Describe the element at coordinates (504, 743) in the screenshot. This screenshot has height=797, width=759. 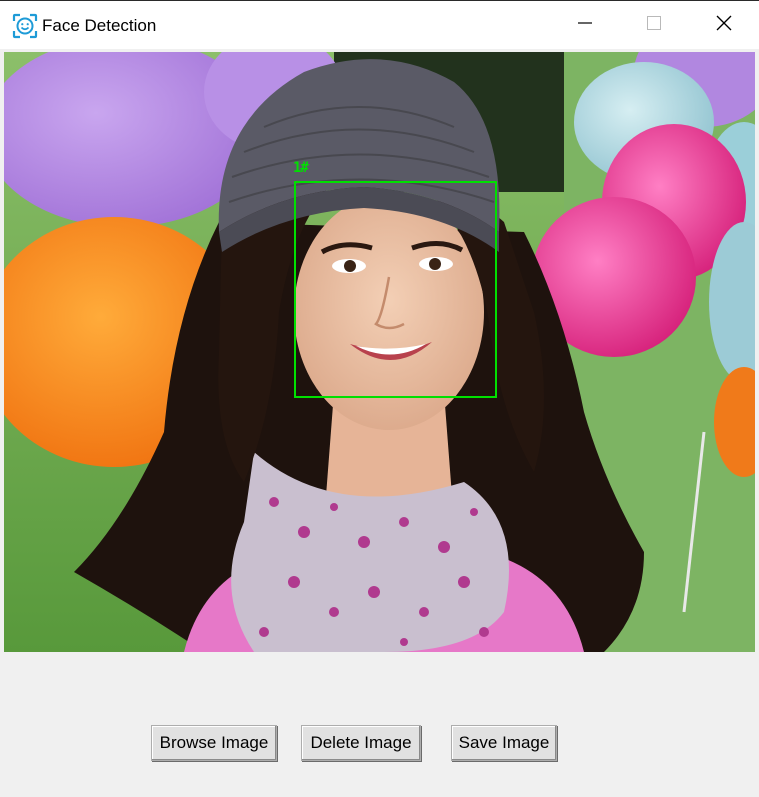
I see `save-image-button: Save Image` at that location.